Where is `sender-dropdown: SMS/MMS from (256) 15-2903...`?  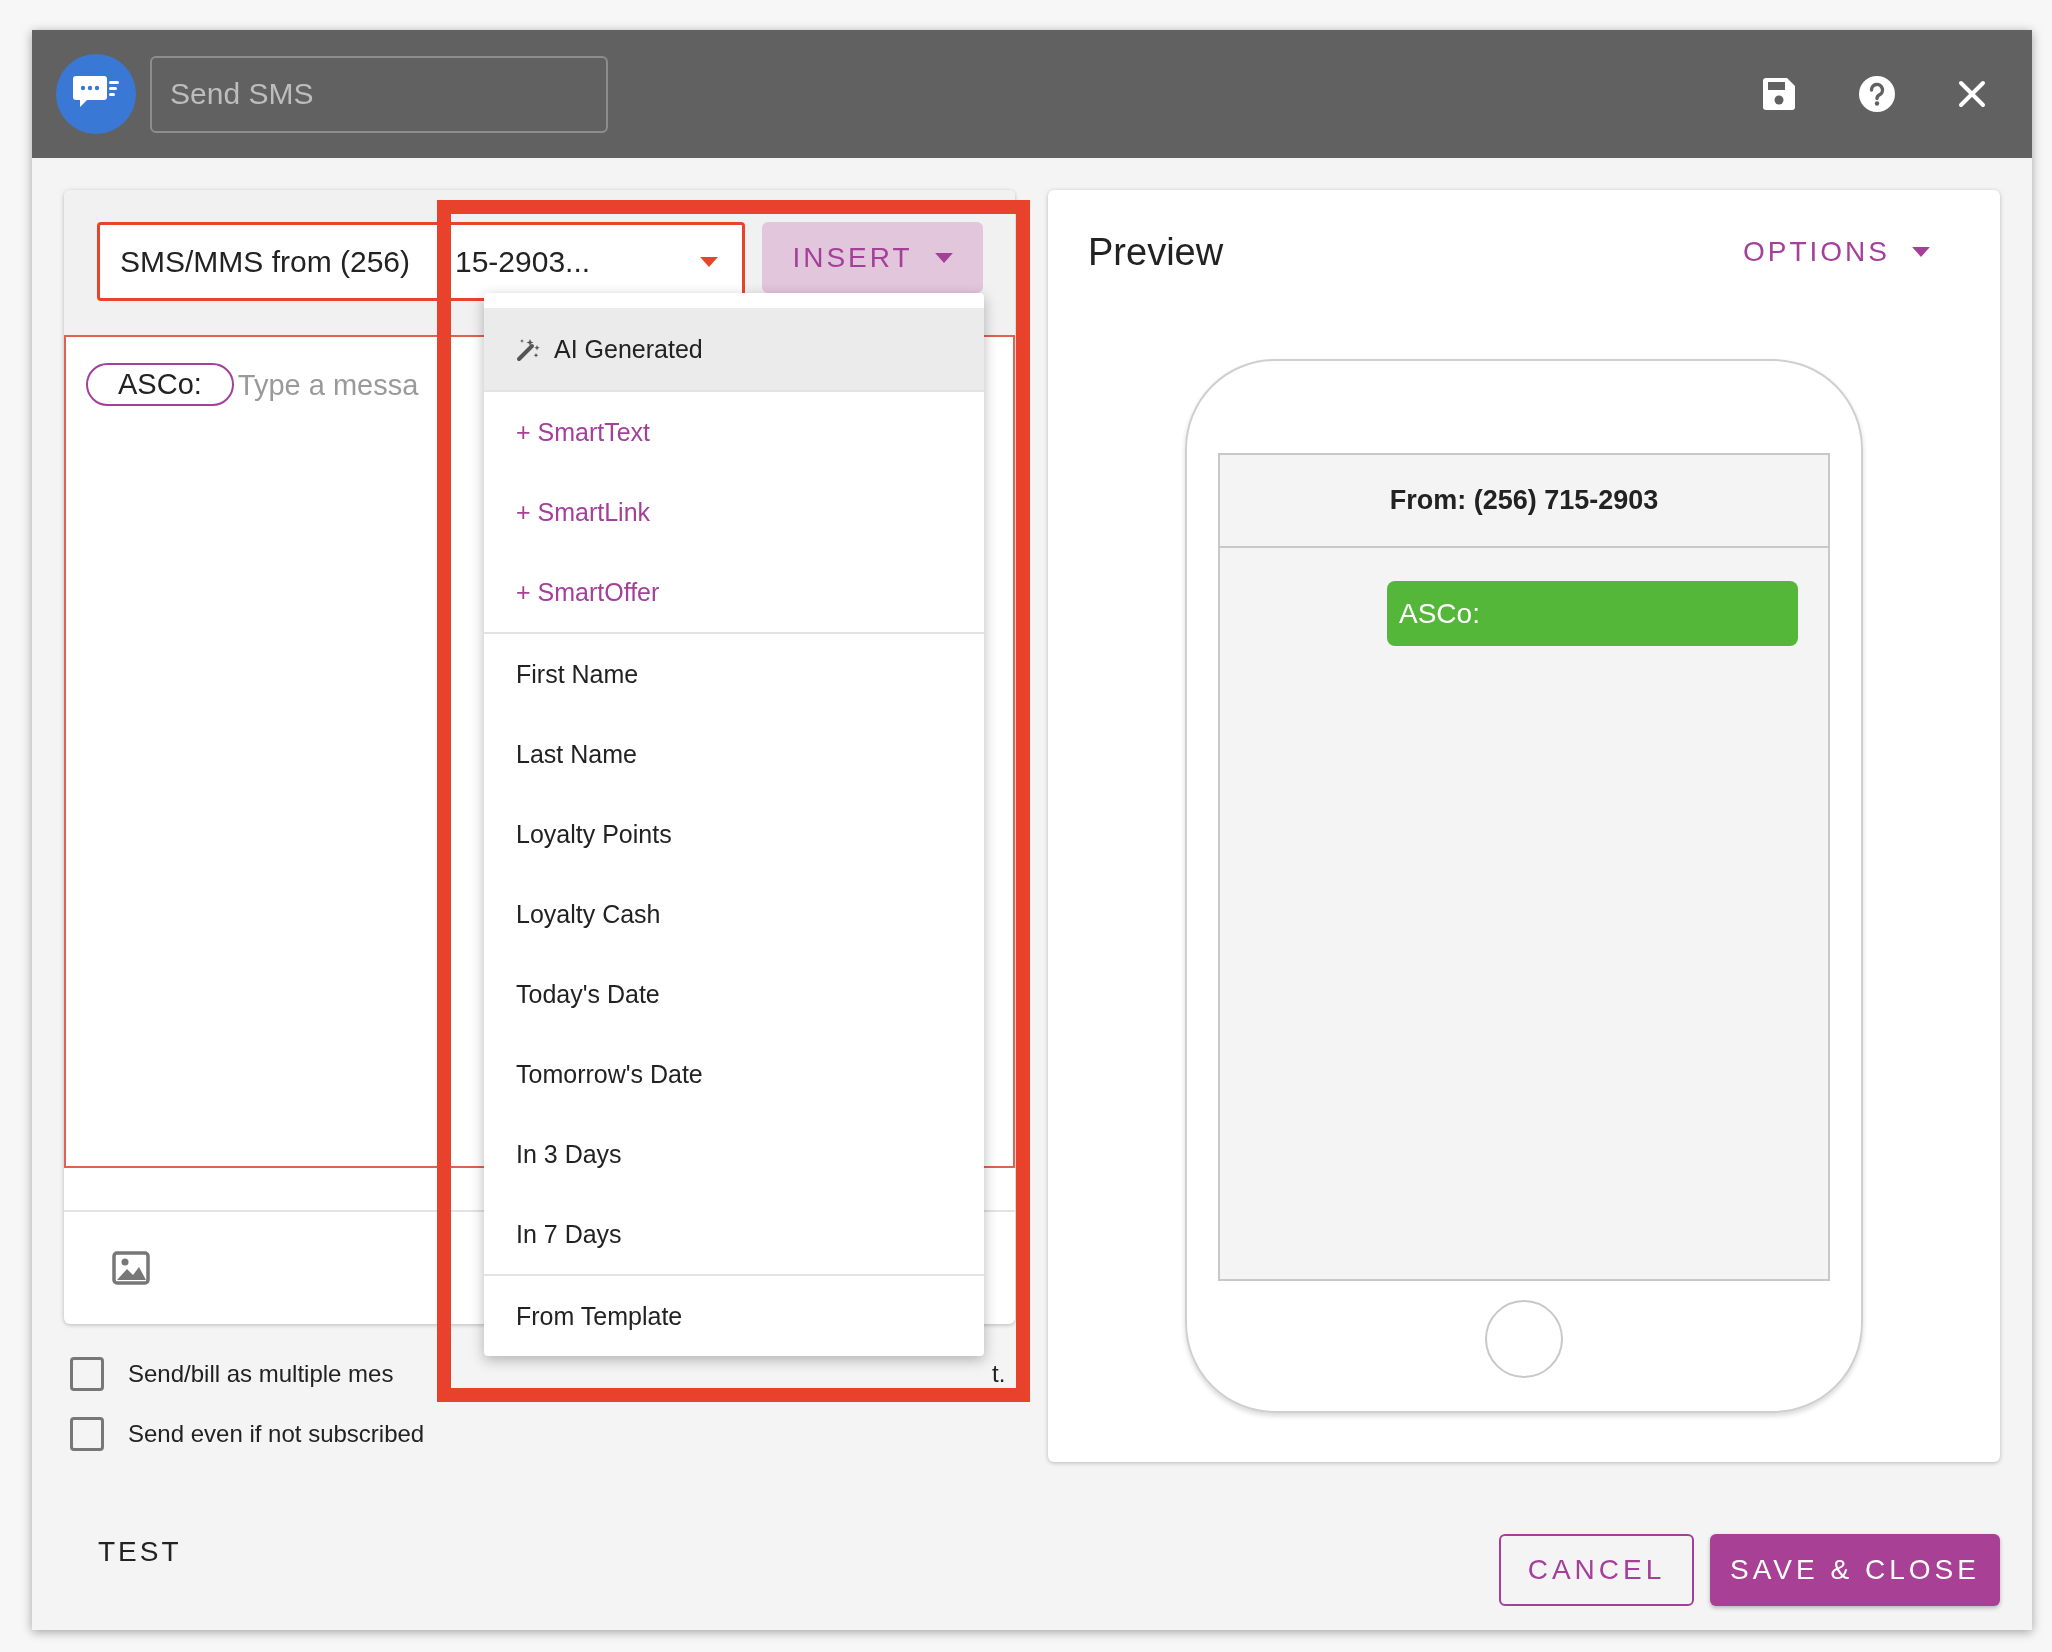
sender-dropdown: SMS/MMS from (256) 15-2903... is located at coordinates (421, 261).